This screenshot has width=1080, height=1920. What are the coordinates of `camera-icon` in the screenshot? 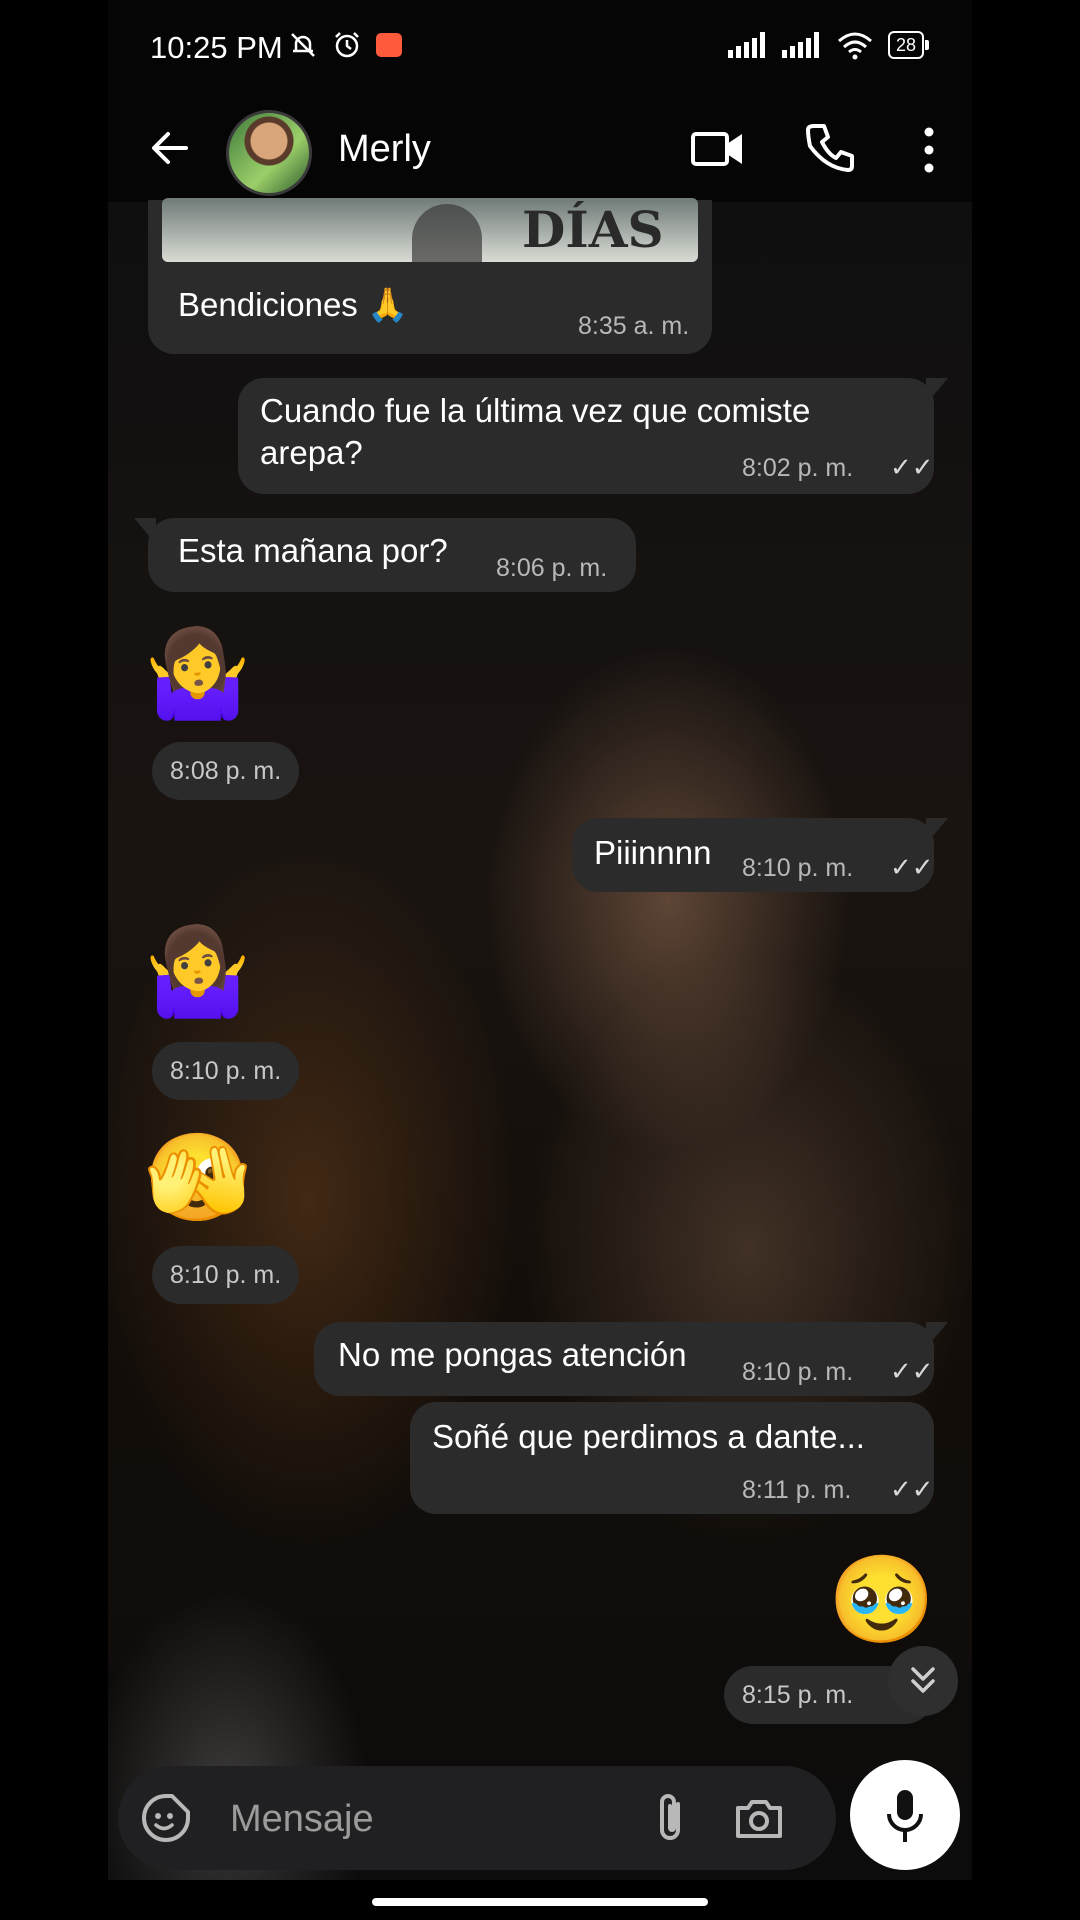 It's located at (759, 1818).